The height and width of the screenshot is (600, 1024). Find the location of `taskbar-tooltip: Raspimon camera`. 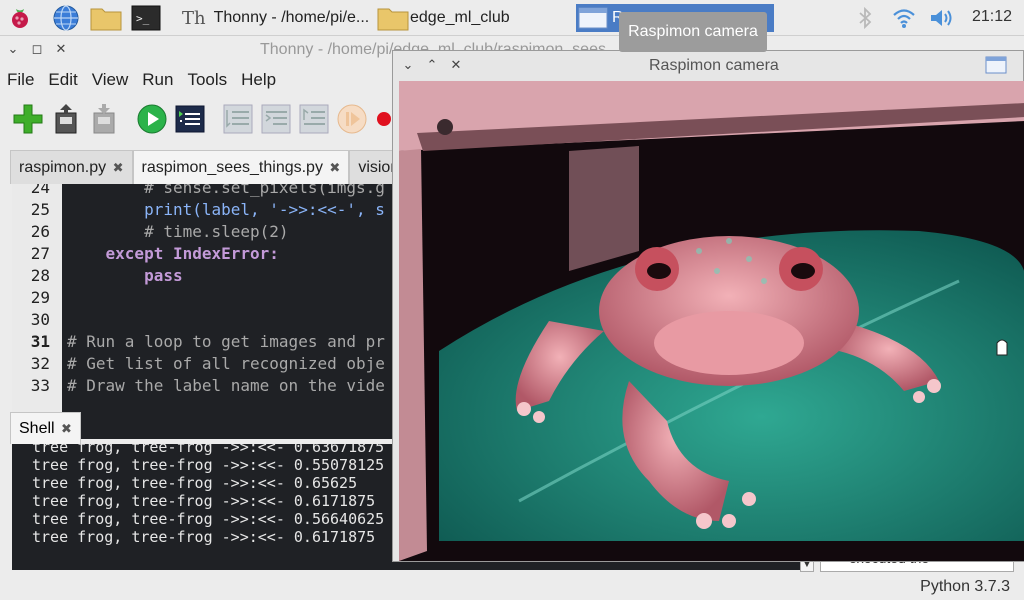

taskbar-tooltip: Raspimon camera is located at coordinates (693, 32).